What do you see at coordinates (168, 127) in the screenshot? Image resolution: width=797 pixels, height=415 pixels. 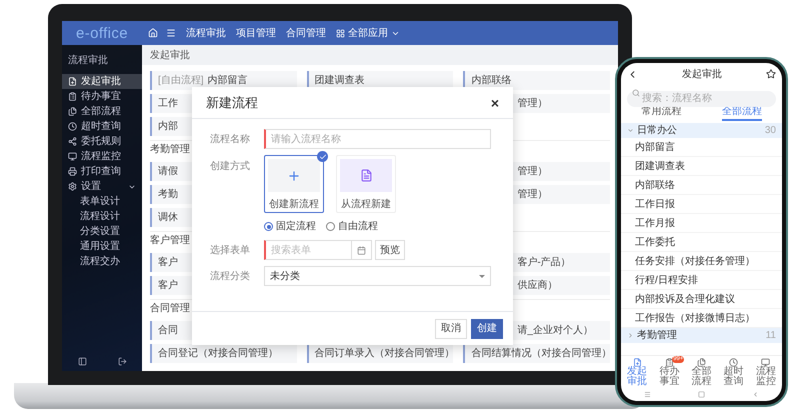 I see `process-name: 内部` at bounding box center [168, 127].